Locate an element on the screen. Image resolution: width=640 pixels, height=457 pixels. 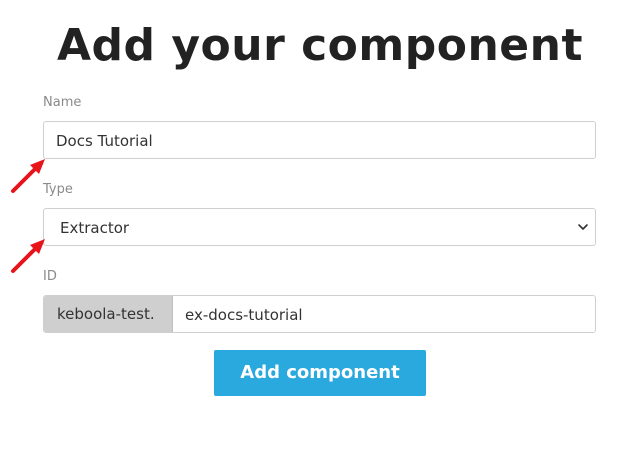
type-select: Extractor is located at coordinates (319, 227).